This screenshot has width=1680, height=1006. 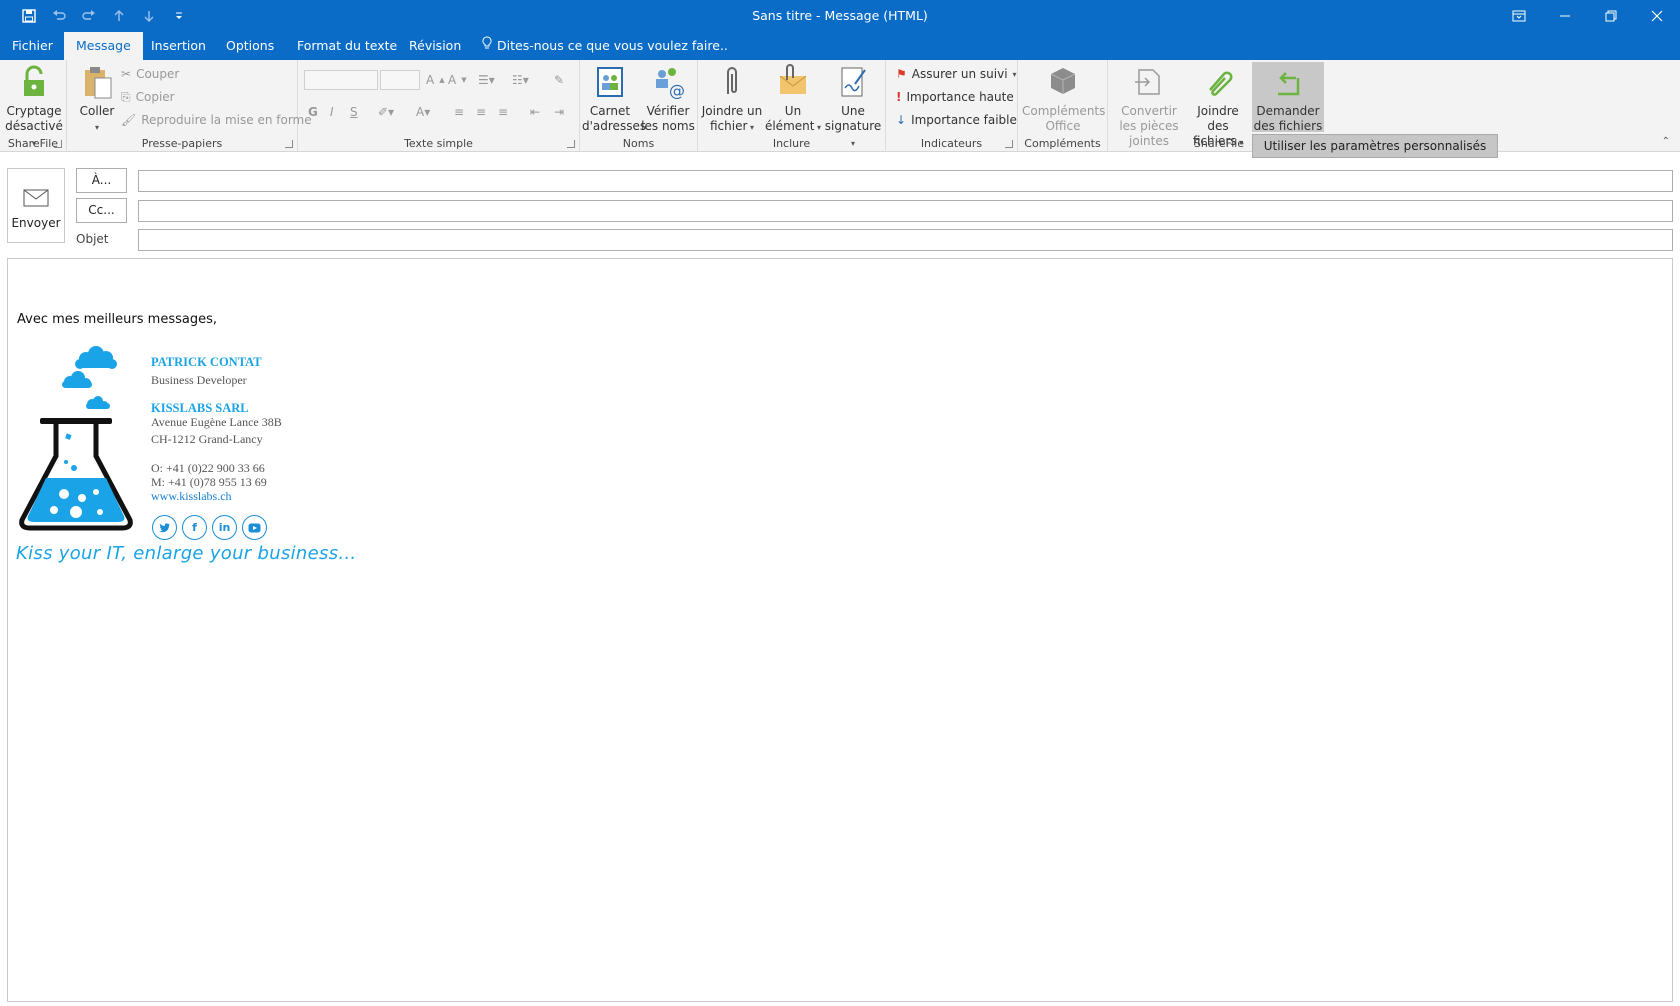 I want to click on group-label-names: Noms, so click(x=638, y=143).